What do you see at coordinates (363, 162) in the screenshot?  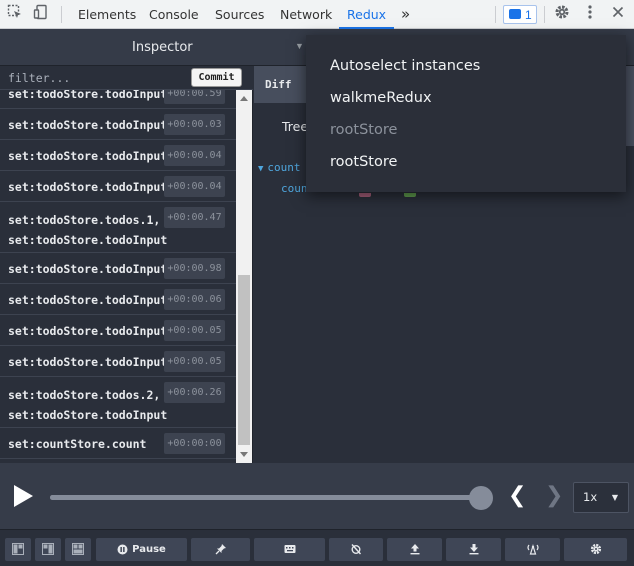 I see `menu-item-rootstore: rootStore` at bounding box center [363, 162].